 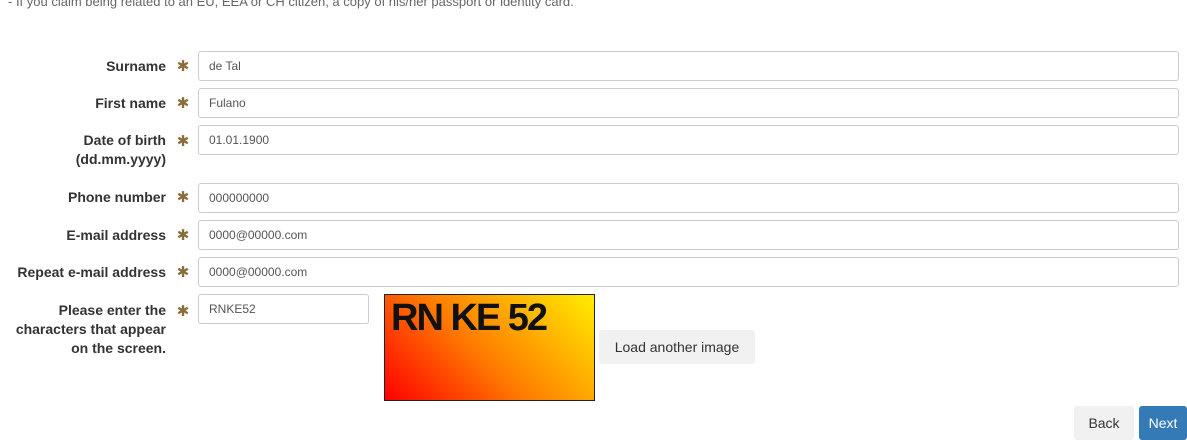 What do you see at coordinates (489, 347) in the screenshot?
I see `captcha-image: RN KE 52` at bounding box center [489, 347].